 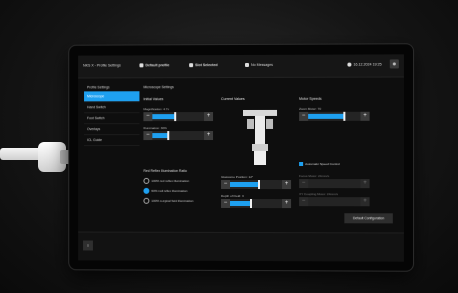 I want to click on sidebar-item-microscope: Microscope, so click(x=111, y=96).